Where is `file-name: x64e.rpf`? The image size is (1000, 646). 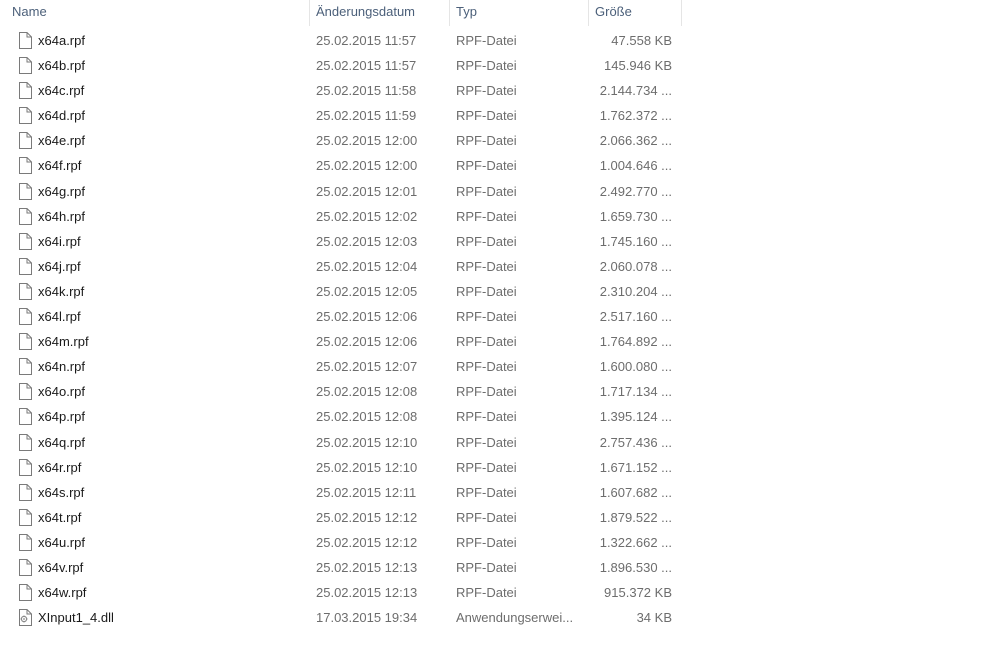 file-name: x64e.rpf is located at coordinates (61, 141).